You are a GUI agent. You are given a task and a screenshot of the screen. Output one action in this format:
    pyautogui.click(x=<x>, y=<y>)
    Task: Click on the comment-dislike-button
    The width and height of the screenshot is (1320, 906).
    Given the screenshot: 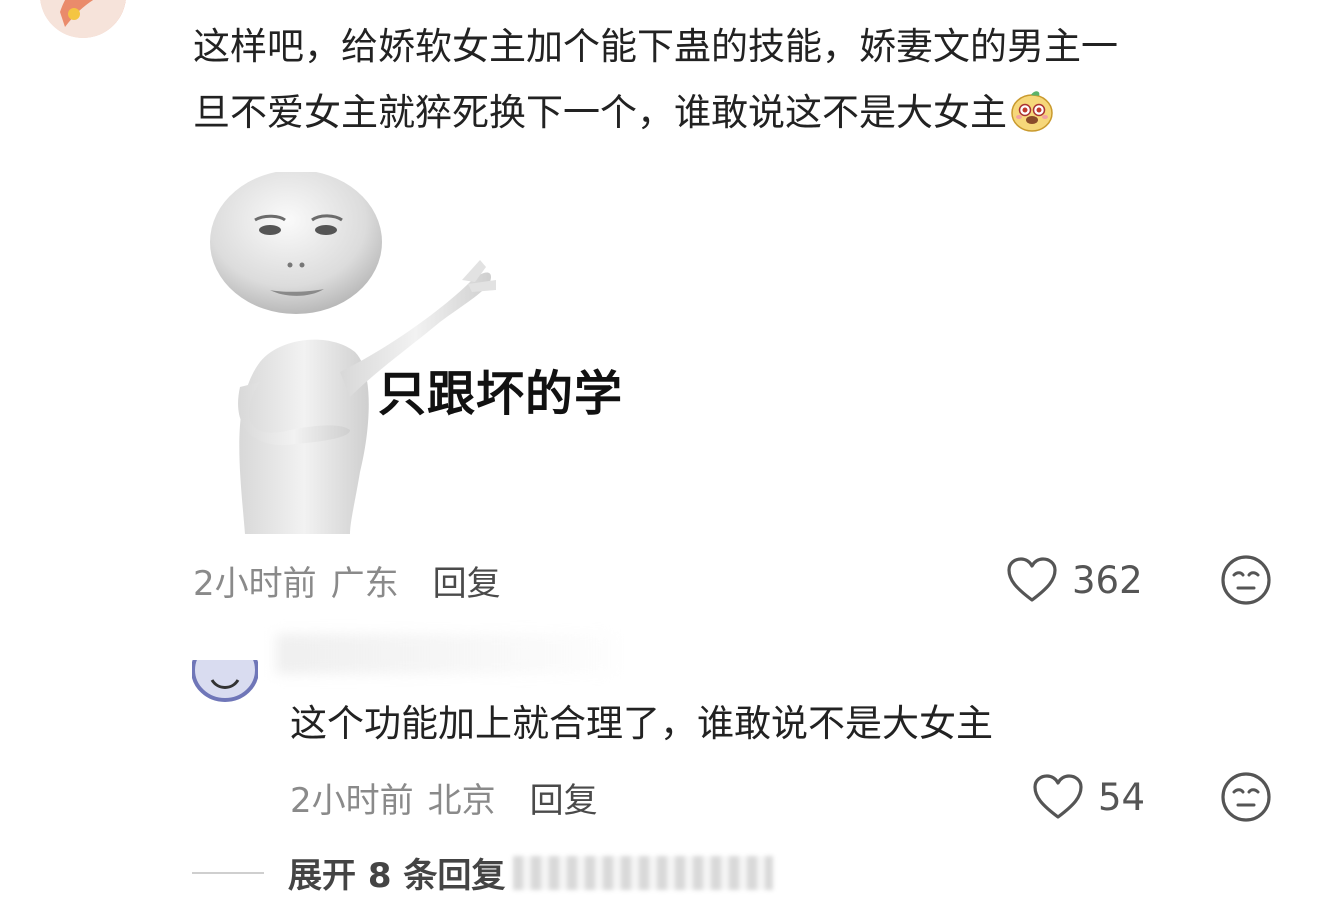 What is the action you would take?
    pyautogui.click(x=1246, y=582)
    